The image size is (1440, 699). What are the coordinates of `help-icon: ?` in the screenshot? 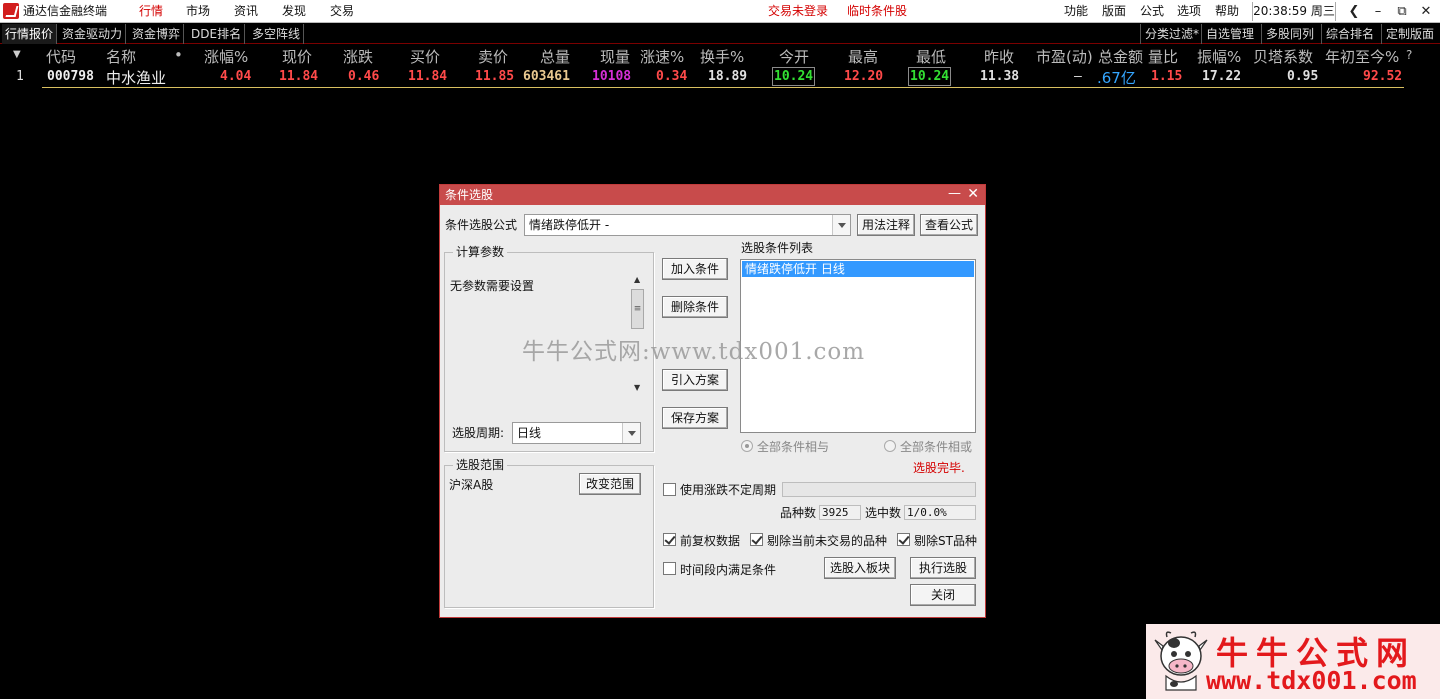 It's located at (1409, 55).